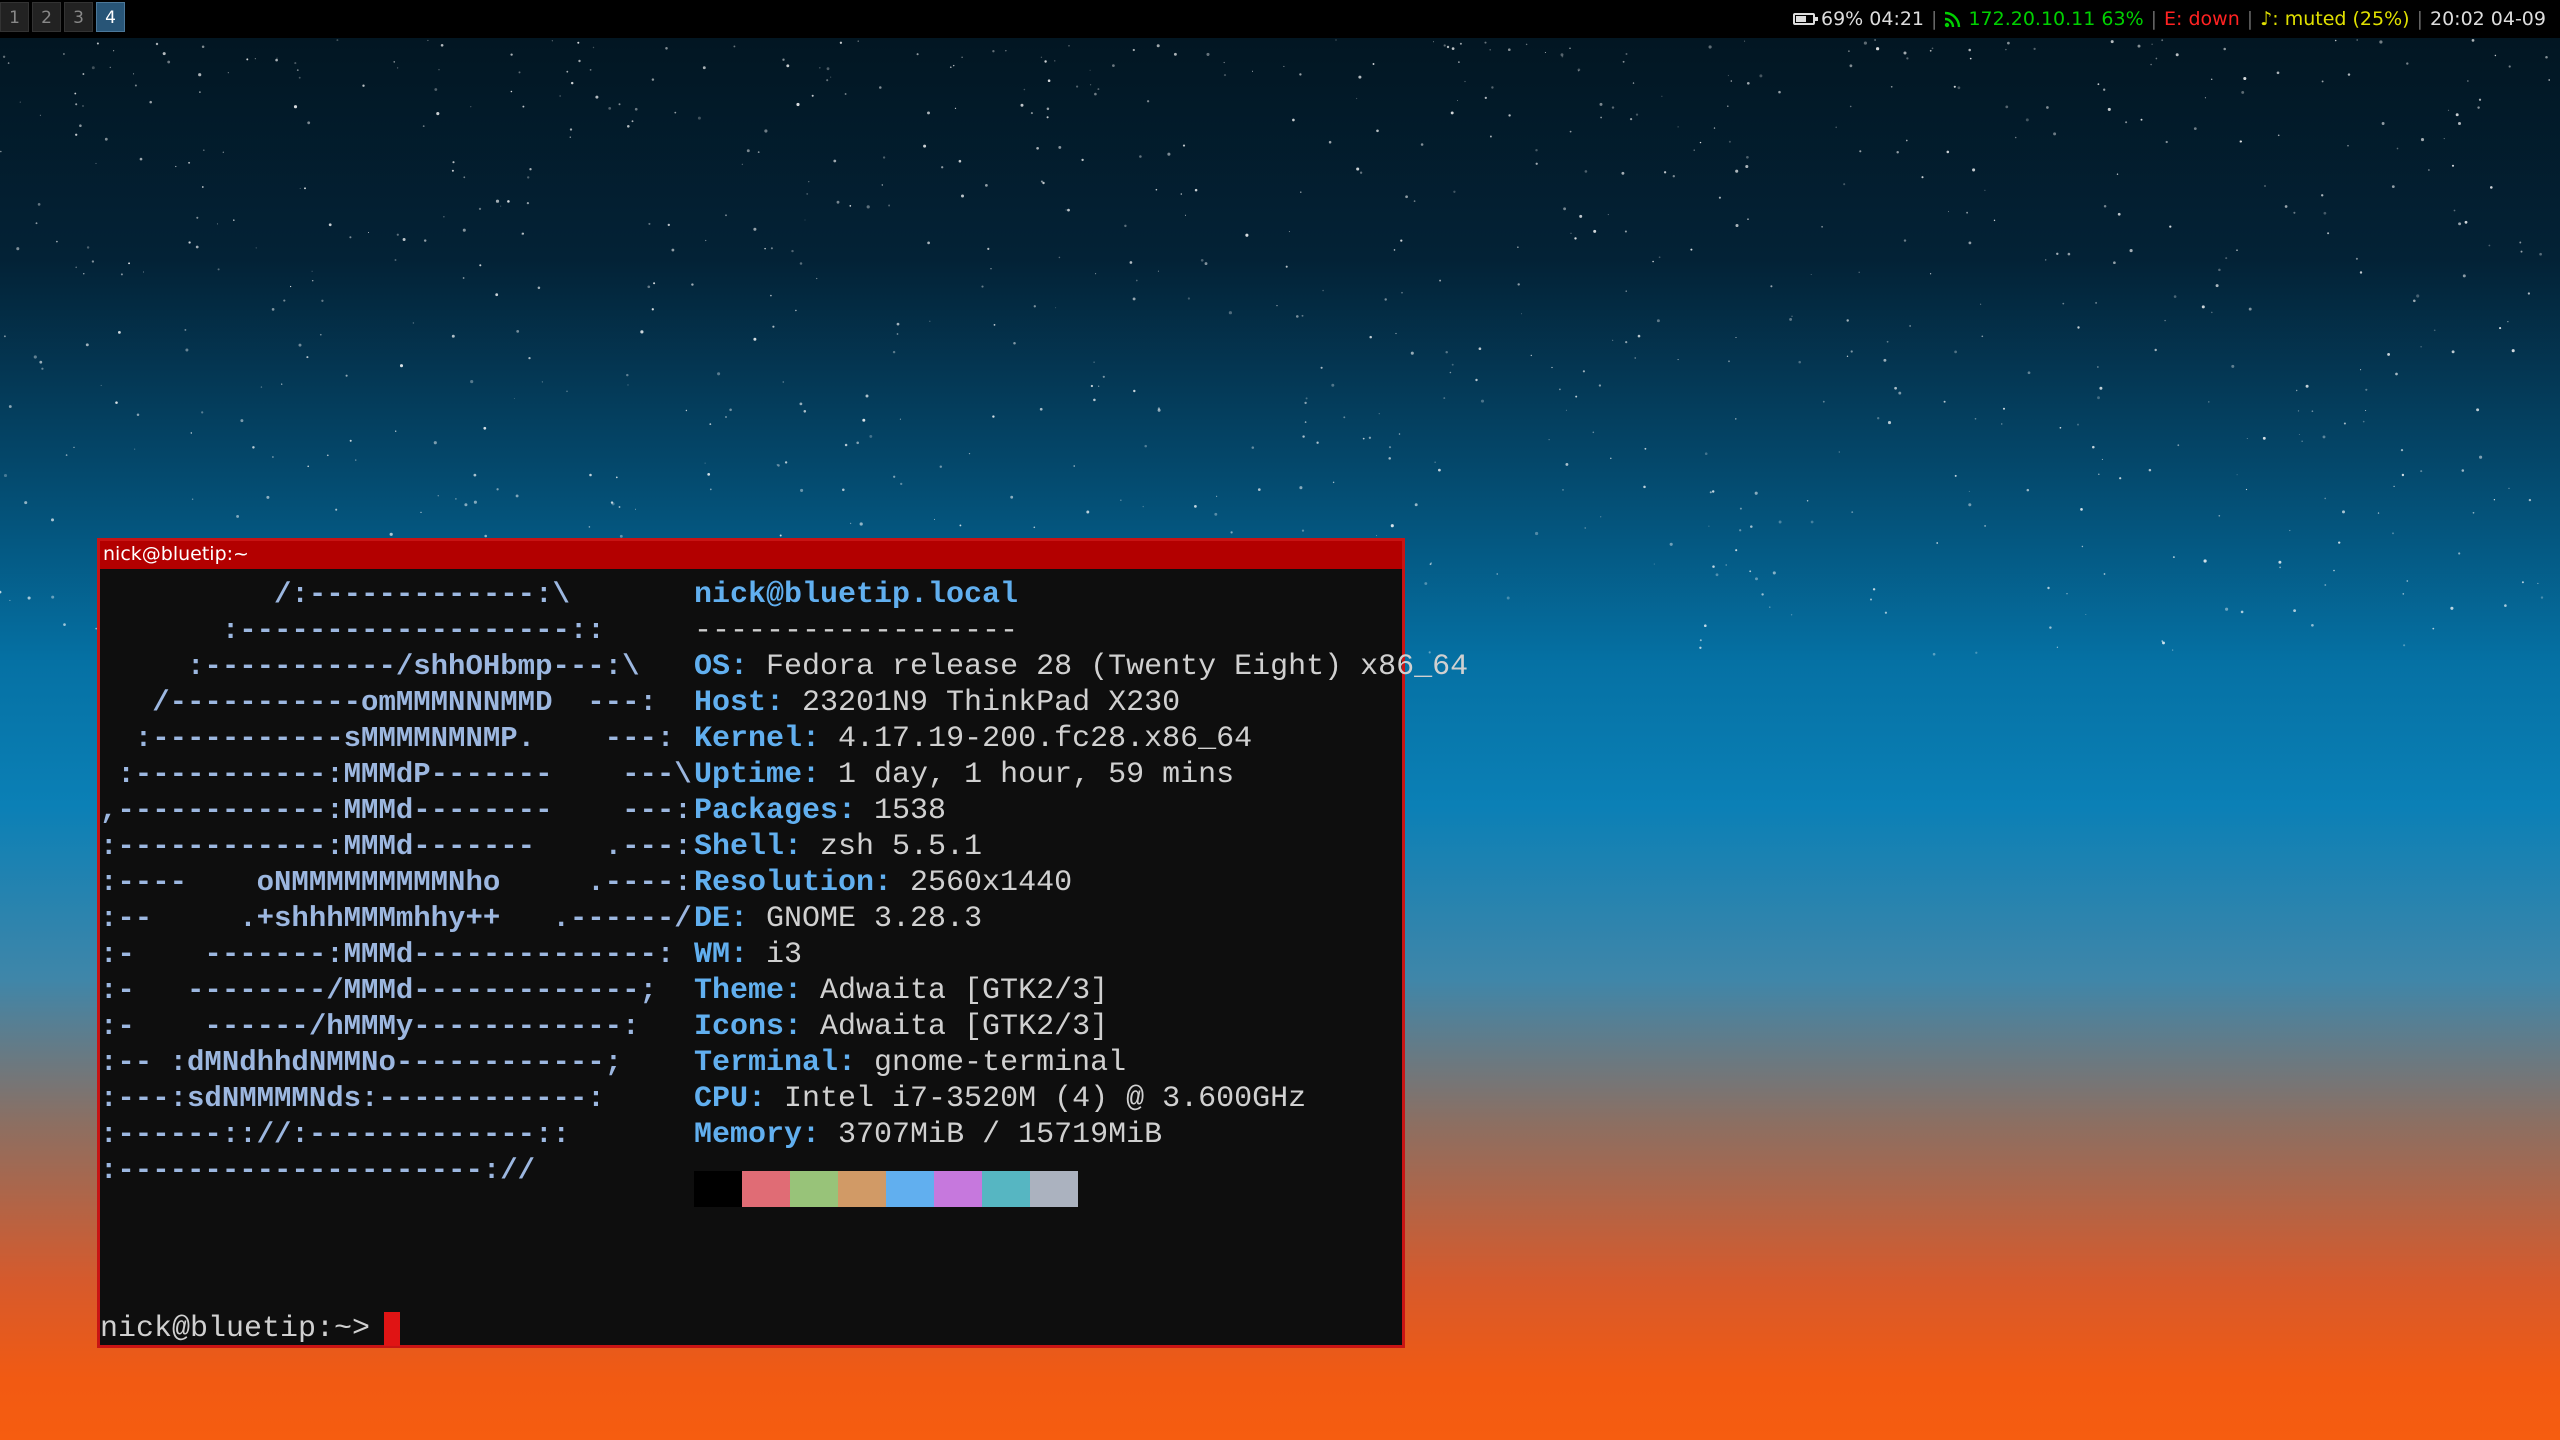 The width and height of the screenshot is (2560, 1440). I want to click on wifi-status: 172.20.10.11 63%, so click(2044, 19).